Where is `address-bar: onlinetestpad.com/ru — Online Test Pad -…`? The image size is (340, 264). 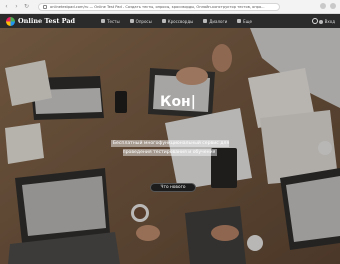 address-bar: onlinetestpad.com/ru — Online Test Pad -… is located at coordinates (159, 7).